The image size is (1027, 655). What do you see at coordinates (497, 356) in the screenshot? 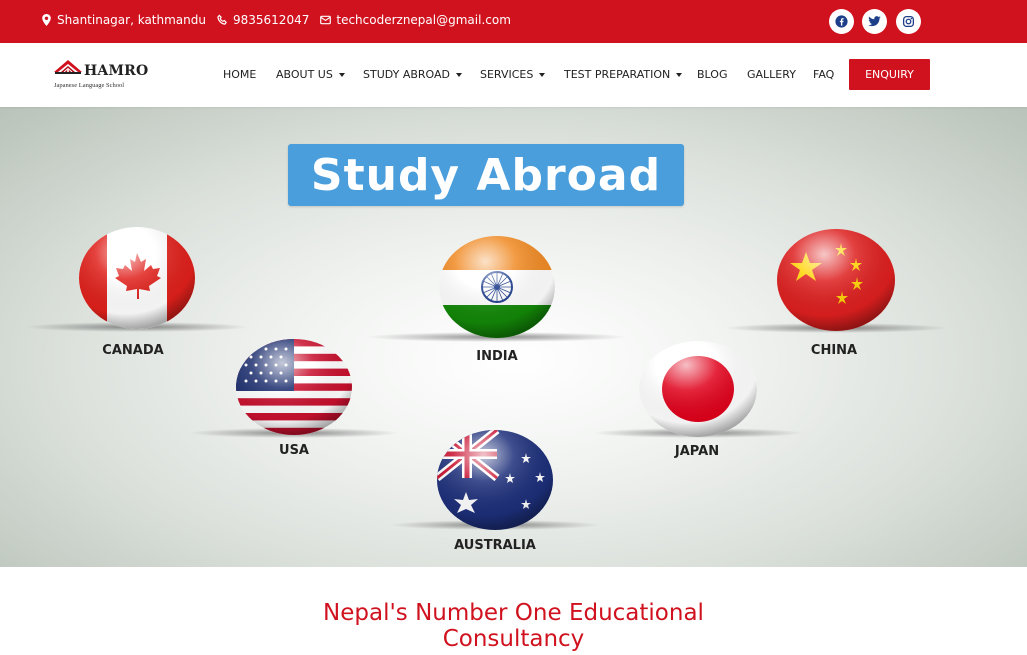
I see `country-label-india: INDIA` at bounding box center [497, 356].